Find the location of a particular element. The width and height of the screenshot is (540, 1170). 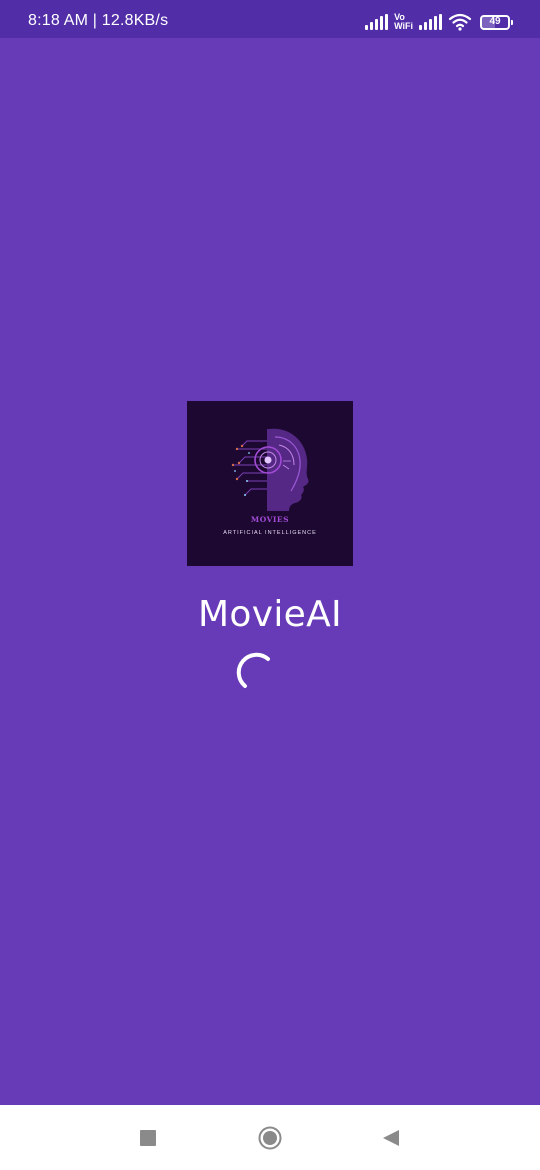

app-logo: MOVIES ARTIFICIAL INTELLIGENCE is located at coordinates (270, 483).